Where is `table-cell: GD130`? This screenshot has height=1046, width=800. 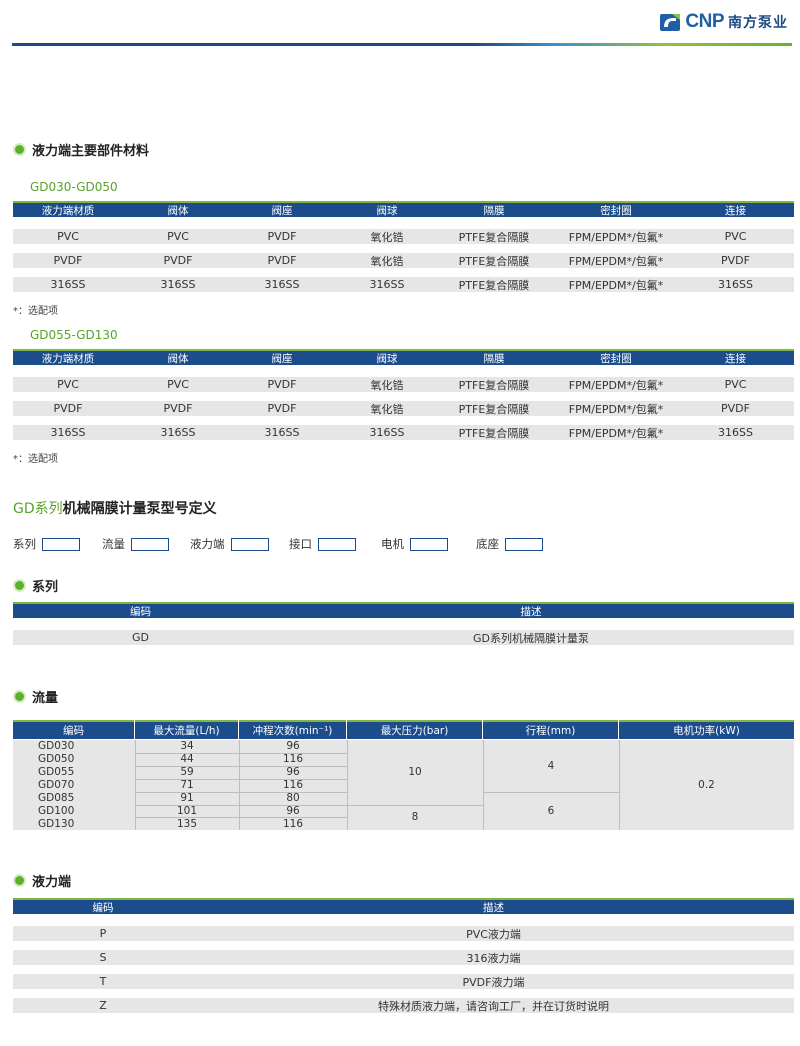
table-cell: GD130 is located at coordinates (56, 823).